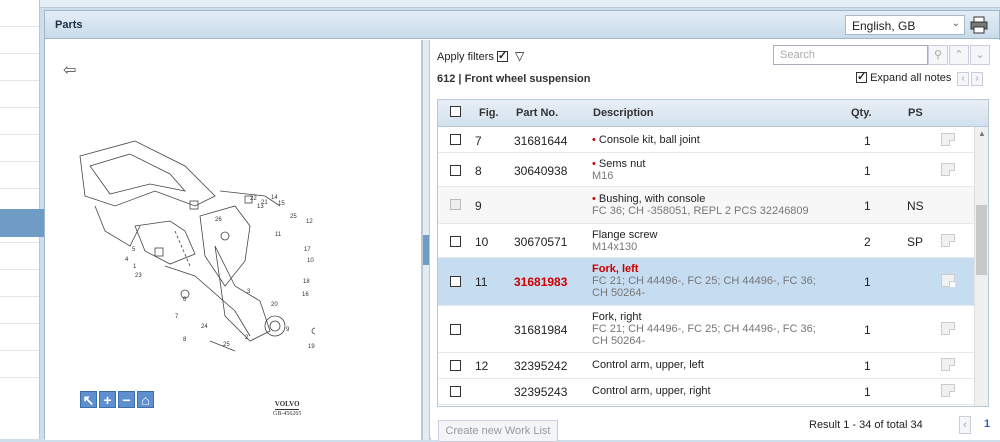  Describe the element at coordinates (884, 26) in the screenshot. I see `language-value: English, GB` at that location.